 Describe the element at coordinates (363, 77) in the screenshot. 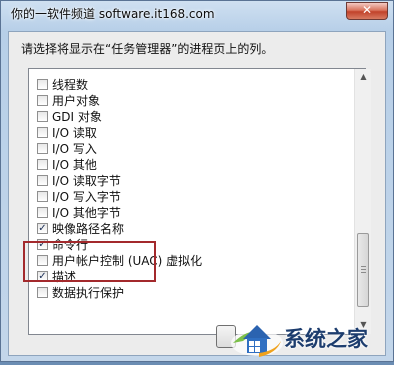

I see `scroll-up-icon: ▲` at that location.